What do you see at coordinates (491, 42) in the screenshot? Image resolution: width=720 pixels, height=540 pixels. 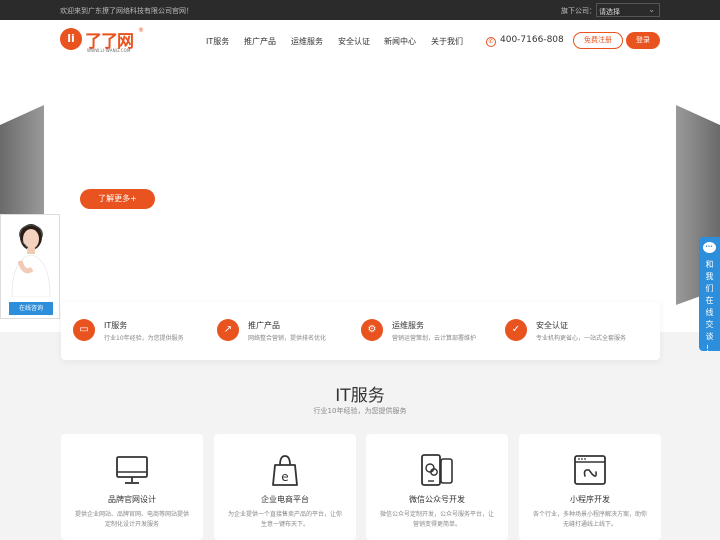 I see `phone-icon: ✆` at bounding box center [491, 42].